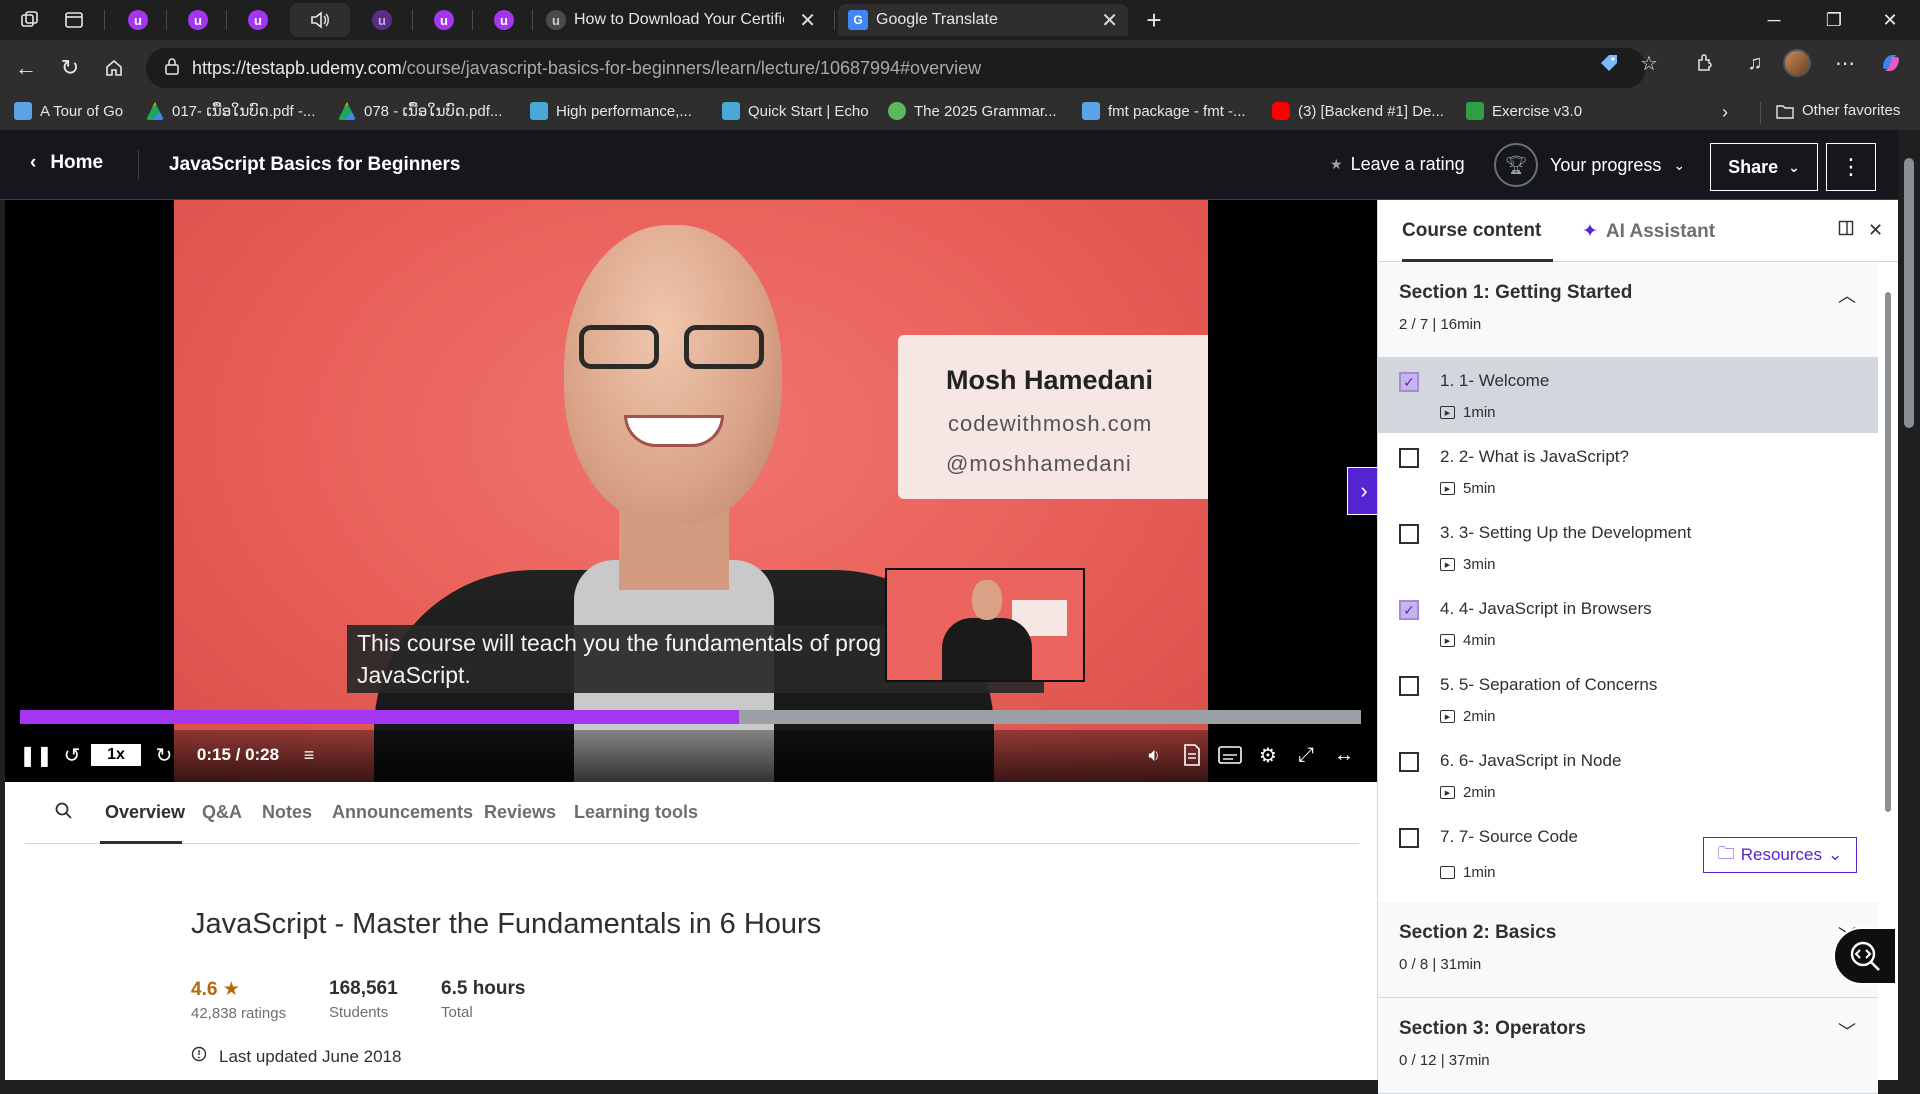  I want to click on progress-scrubber, so click(690, 717).